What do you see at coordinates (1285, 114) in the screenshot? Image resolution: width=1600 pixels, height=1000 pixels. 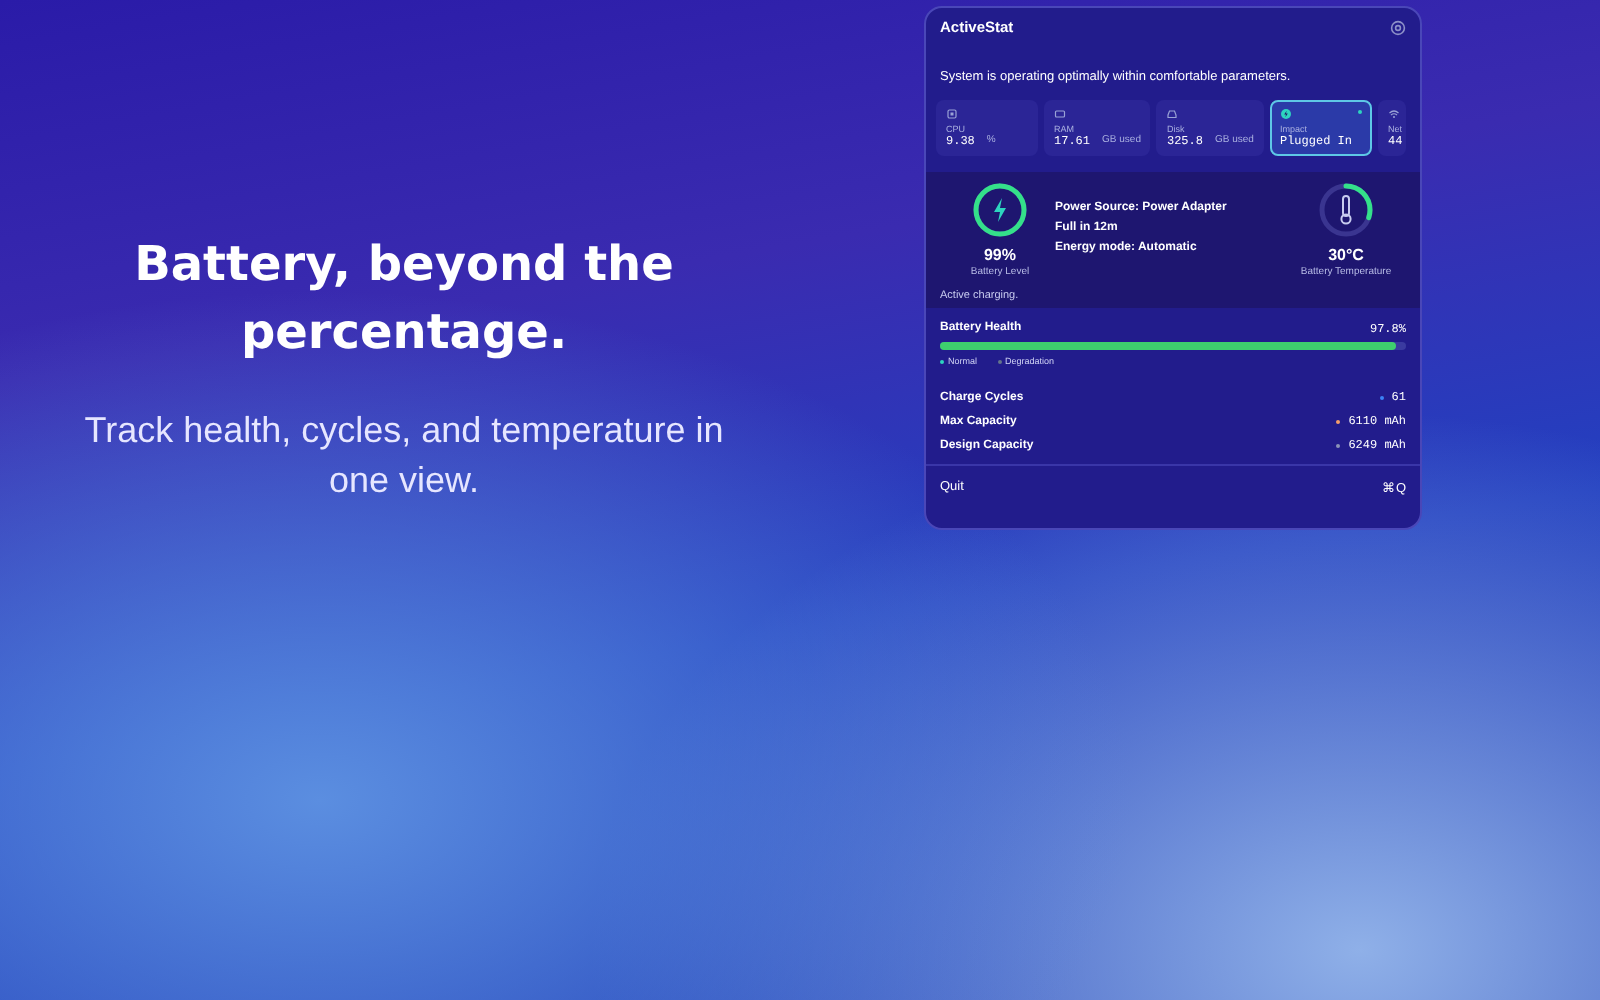 I see `bolt-icon` at bounding box center [1285, 114].